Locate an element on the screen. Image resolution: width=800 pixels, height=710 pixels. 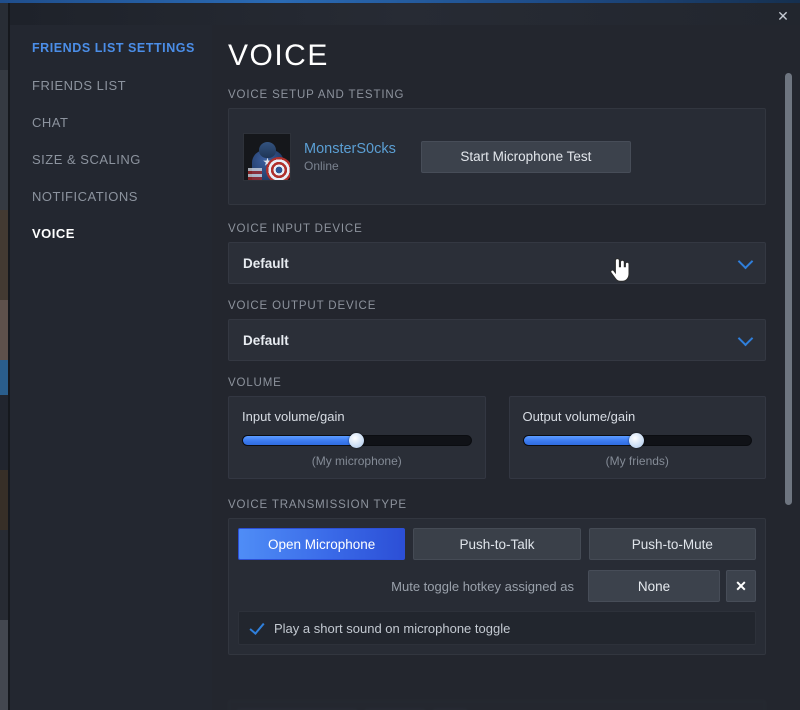
section-label-volume: VOLUME is located at coordinates (255, 383).